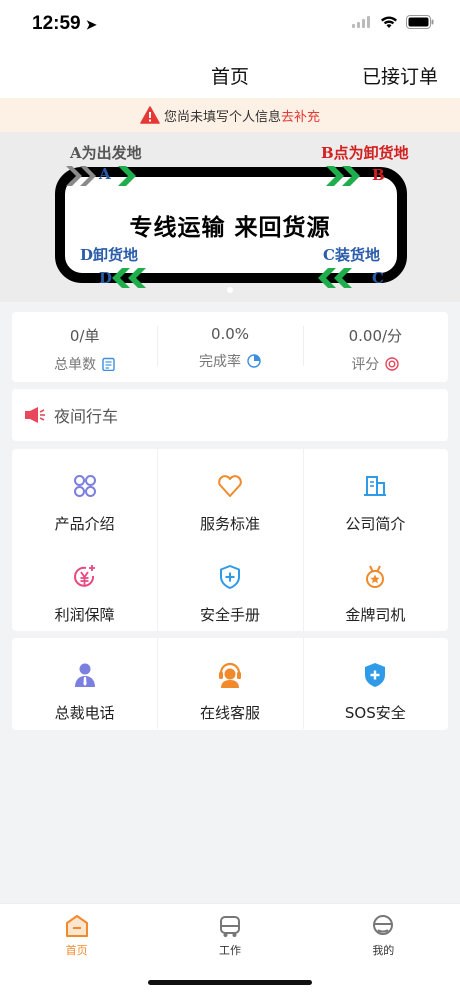 The width and height of the screenshot is (460, 996). What do you see at coordinates (106, 153) in the screenshot?
I see `banner-label-a: A为出发地` at bounding box center [106, 153].